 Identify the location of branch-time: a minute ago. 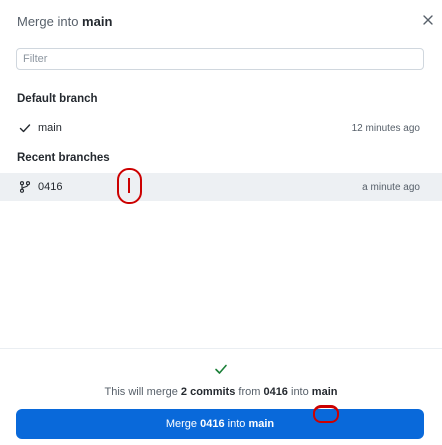
(391, 187).